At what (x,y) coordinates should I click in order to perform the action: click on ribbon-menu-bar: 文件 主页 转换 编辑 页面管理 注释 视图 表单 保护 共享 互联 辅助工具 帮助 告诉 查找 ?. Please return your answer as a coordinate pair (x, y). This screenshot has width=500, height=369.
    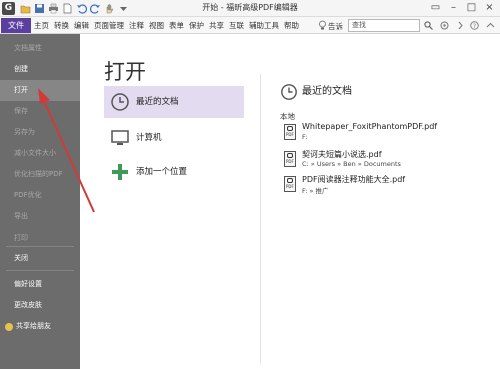
    Looking at the image, I should click on (250, 25).